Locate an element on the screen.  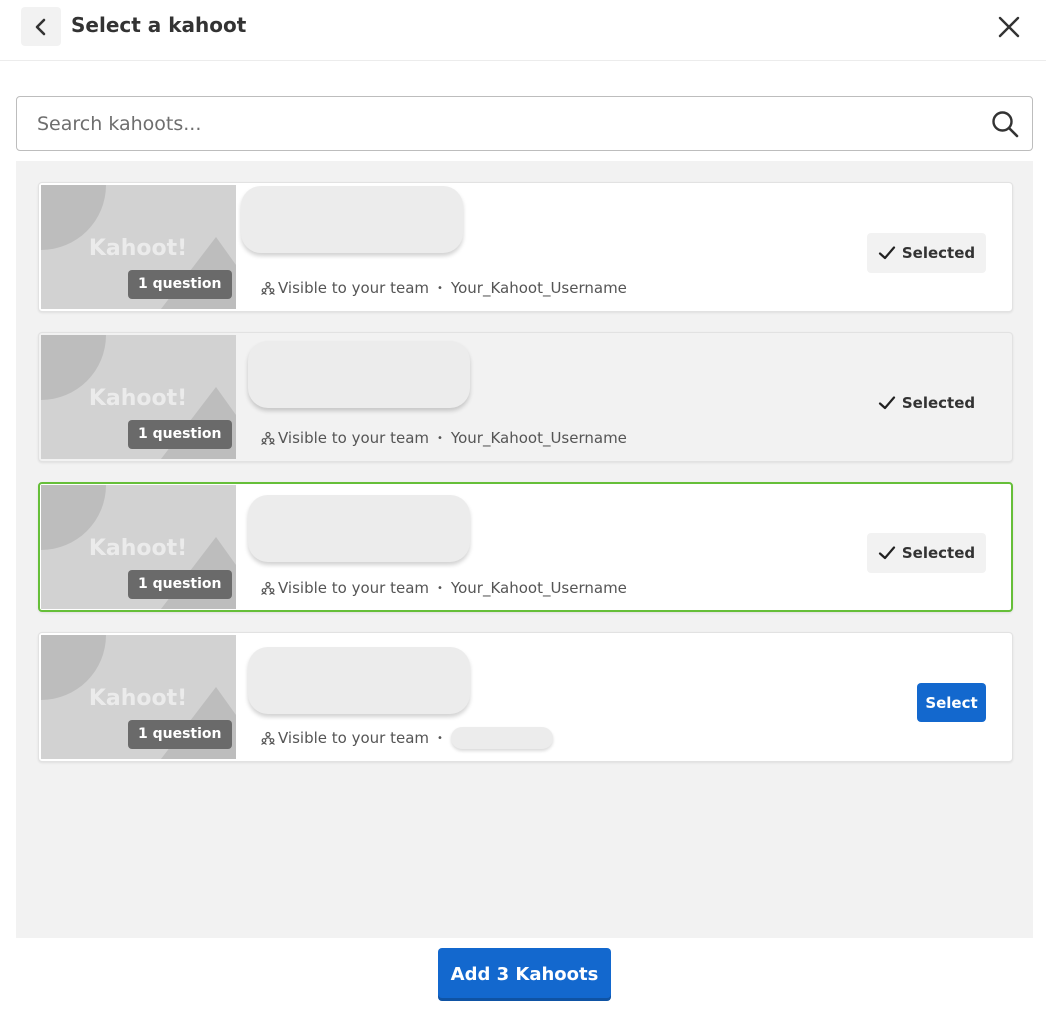
chevron-left-icon is located at coordinates (40, 26).